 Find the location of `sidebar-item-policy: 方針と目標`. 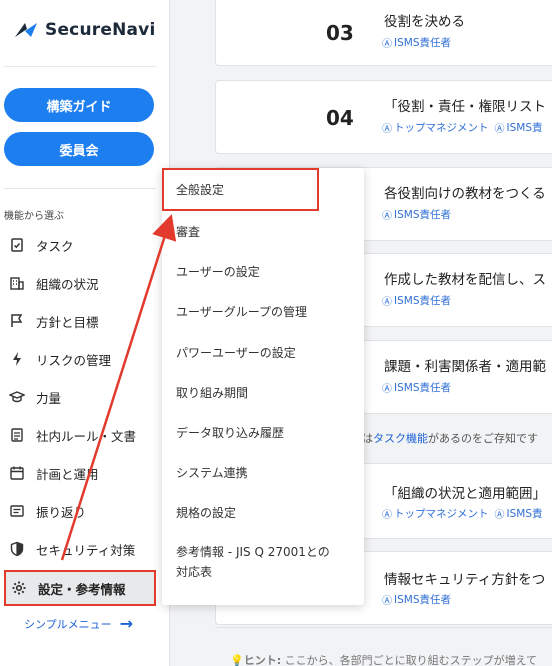

sidebar-item-policy: 方針と目標 is located at coordinates (80, 321).